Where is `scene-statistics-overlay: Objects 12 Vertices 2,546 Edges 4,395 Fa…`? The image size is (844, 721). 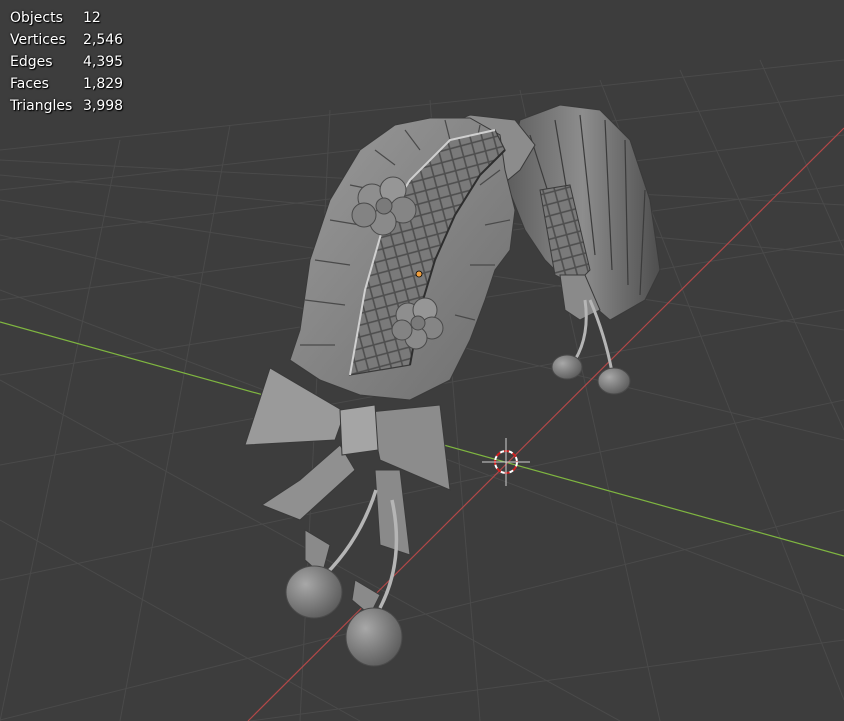
scene-statistics-overlay: Objects 12 Vertices 2,546 Edges 4,395 Fa… is located at coordinates (66, 62).